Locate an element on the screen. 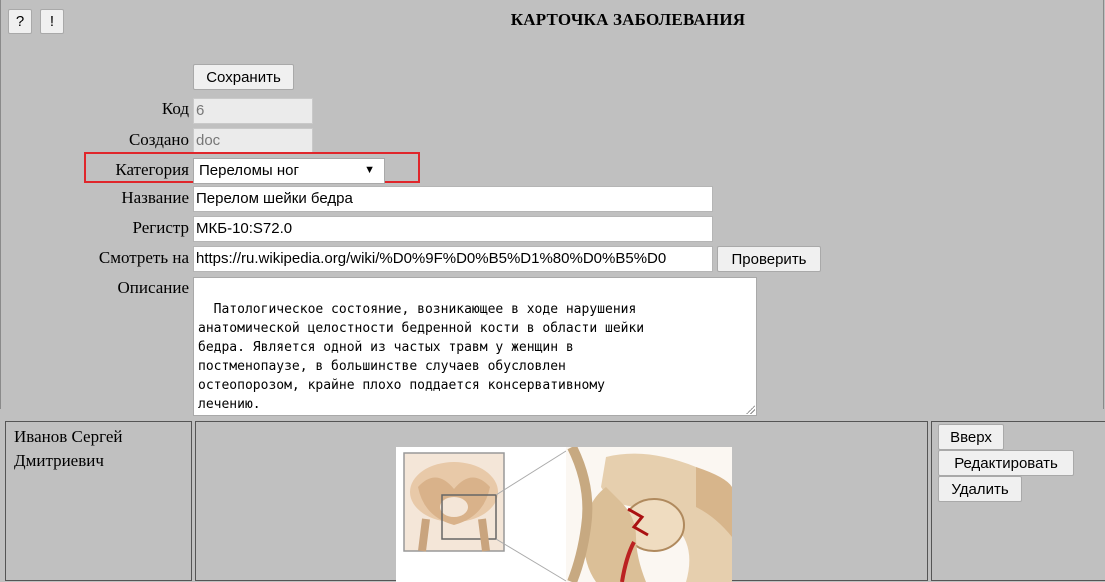 This screenshot has height=582, width=1105. up-button: Вверх is located at coordinates (971, 437).